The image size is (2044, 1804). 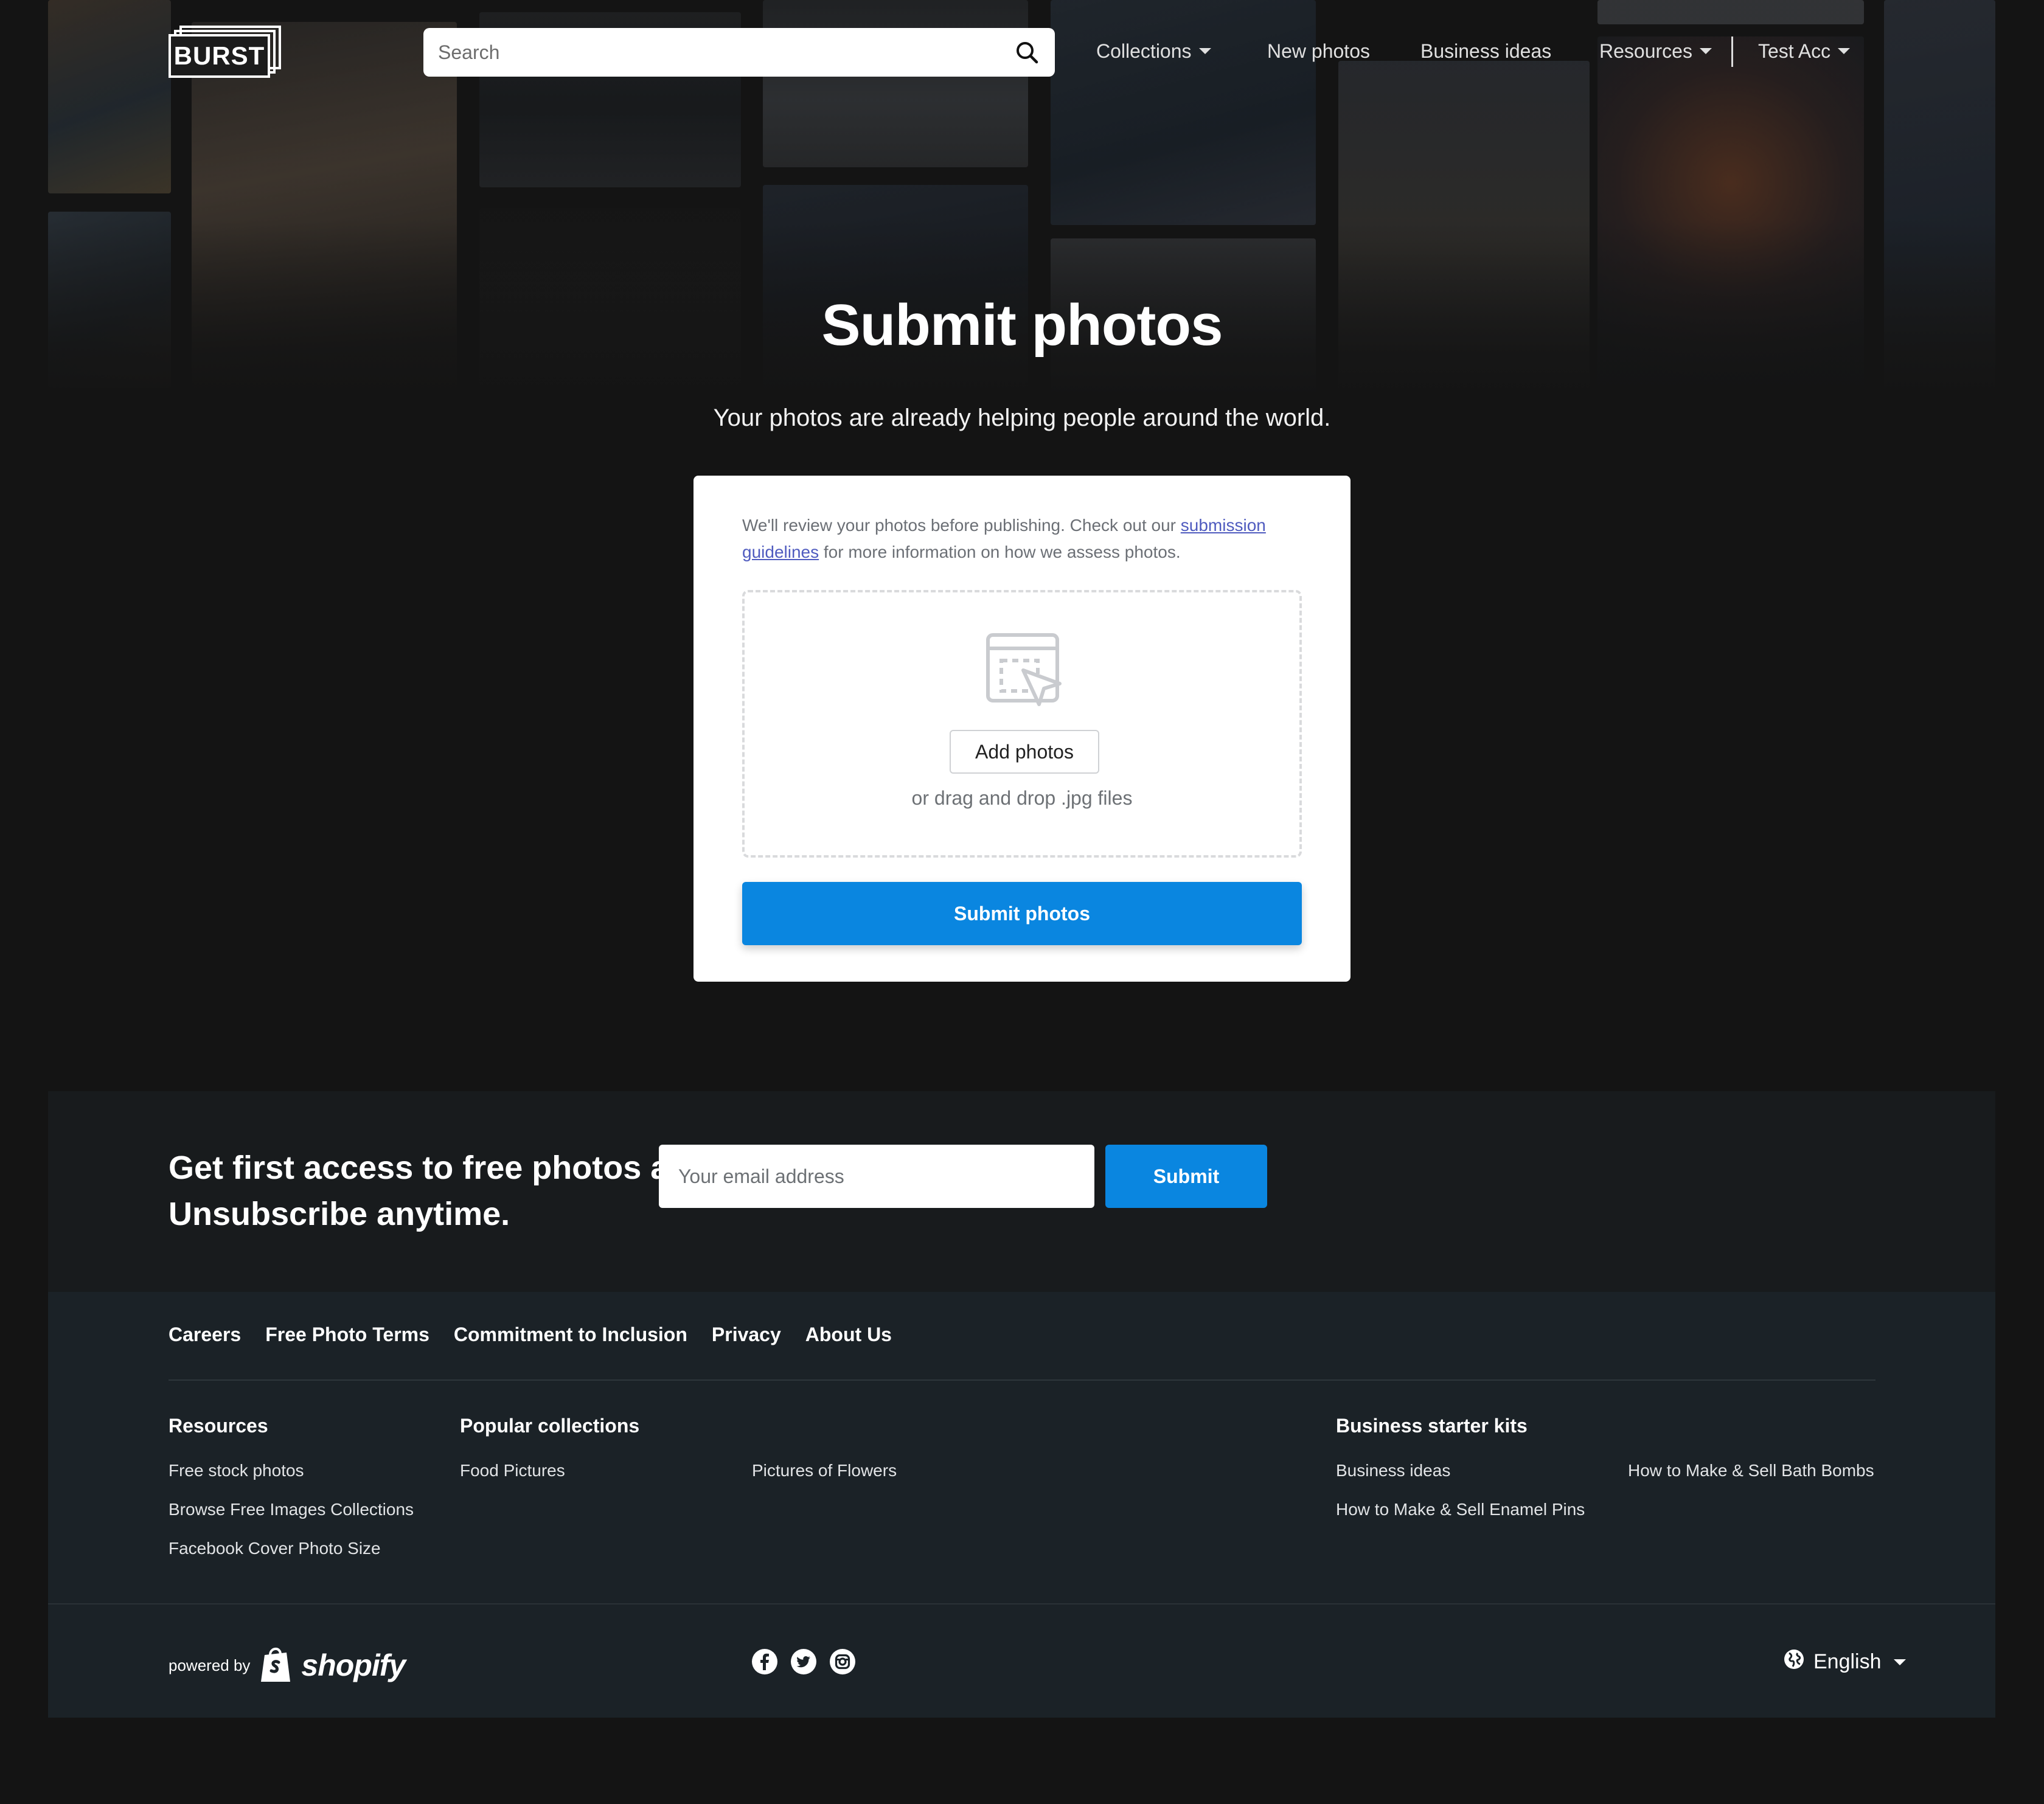 I want to click on footer-link-bath-bombs: How to Make & Sell Bath Bombs, so click(x=1751, y=1470).